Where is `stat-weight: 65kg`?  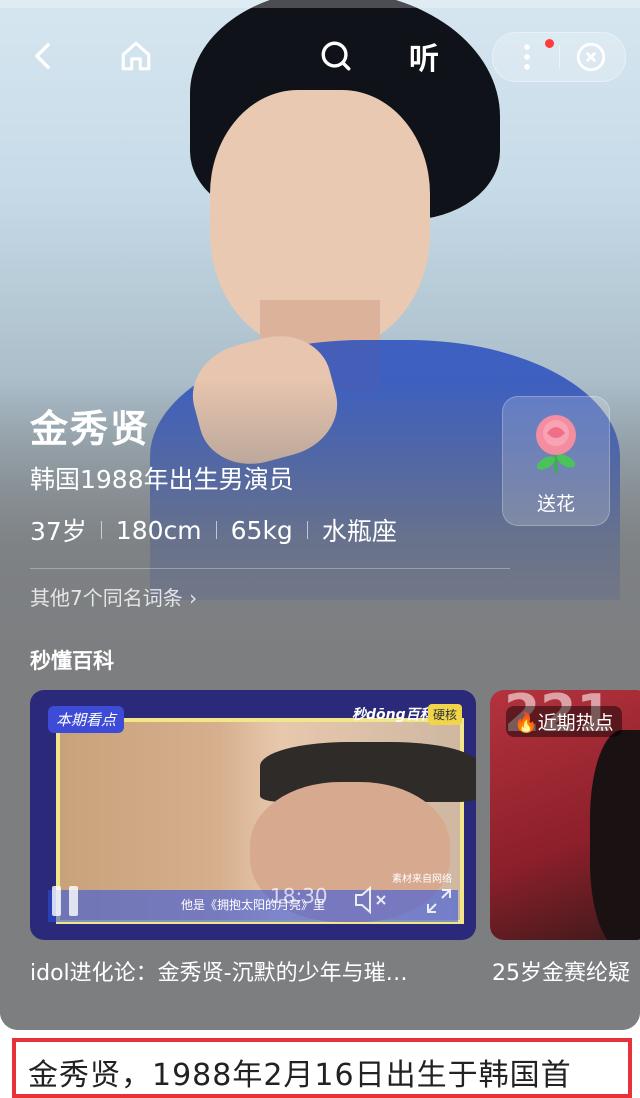
stat-weight: 65kg is located at coordinates (261, 530).